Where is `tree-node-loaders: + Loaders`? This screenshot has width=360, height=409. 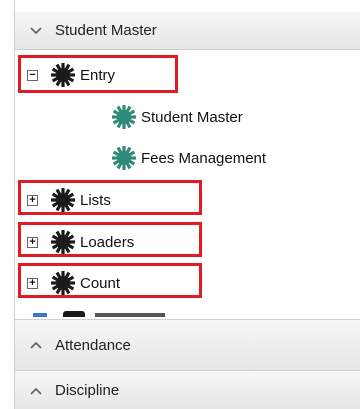 tree-node-loaders: + Loaders is located at coordinates (80, 242).